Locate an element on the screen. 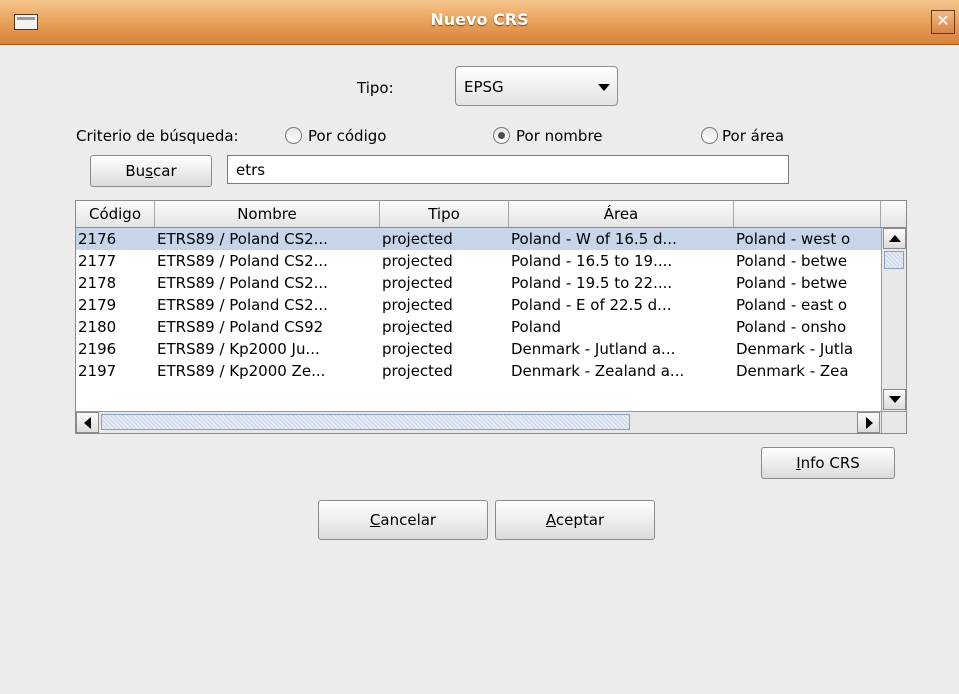 Image resolution: width=959 pixels, height=694 pixels. cancelar-mnemonic: C is located at coordinates (375, 520).